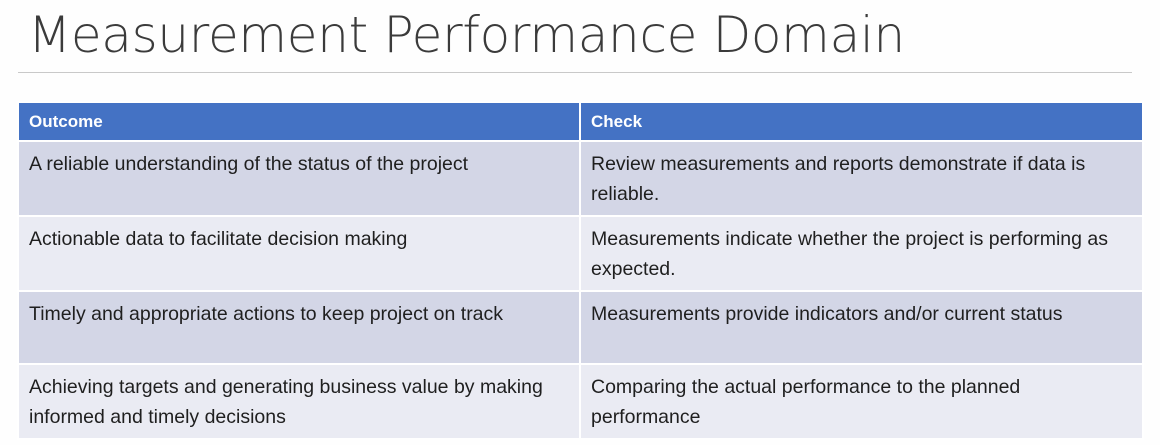 The width and height of the screenshot is (1160, 445). I want to click on slide-title: Measurement Performance Domain, so click(466, 35).